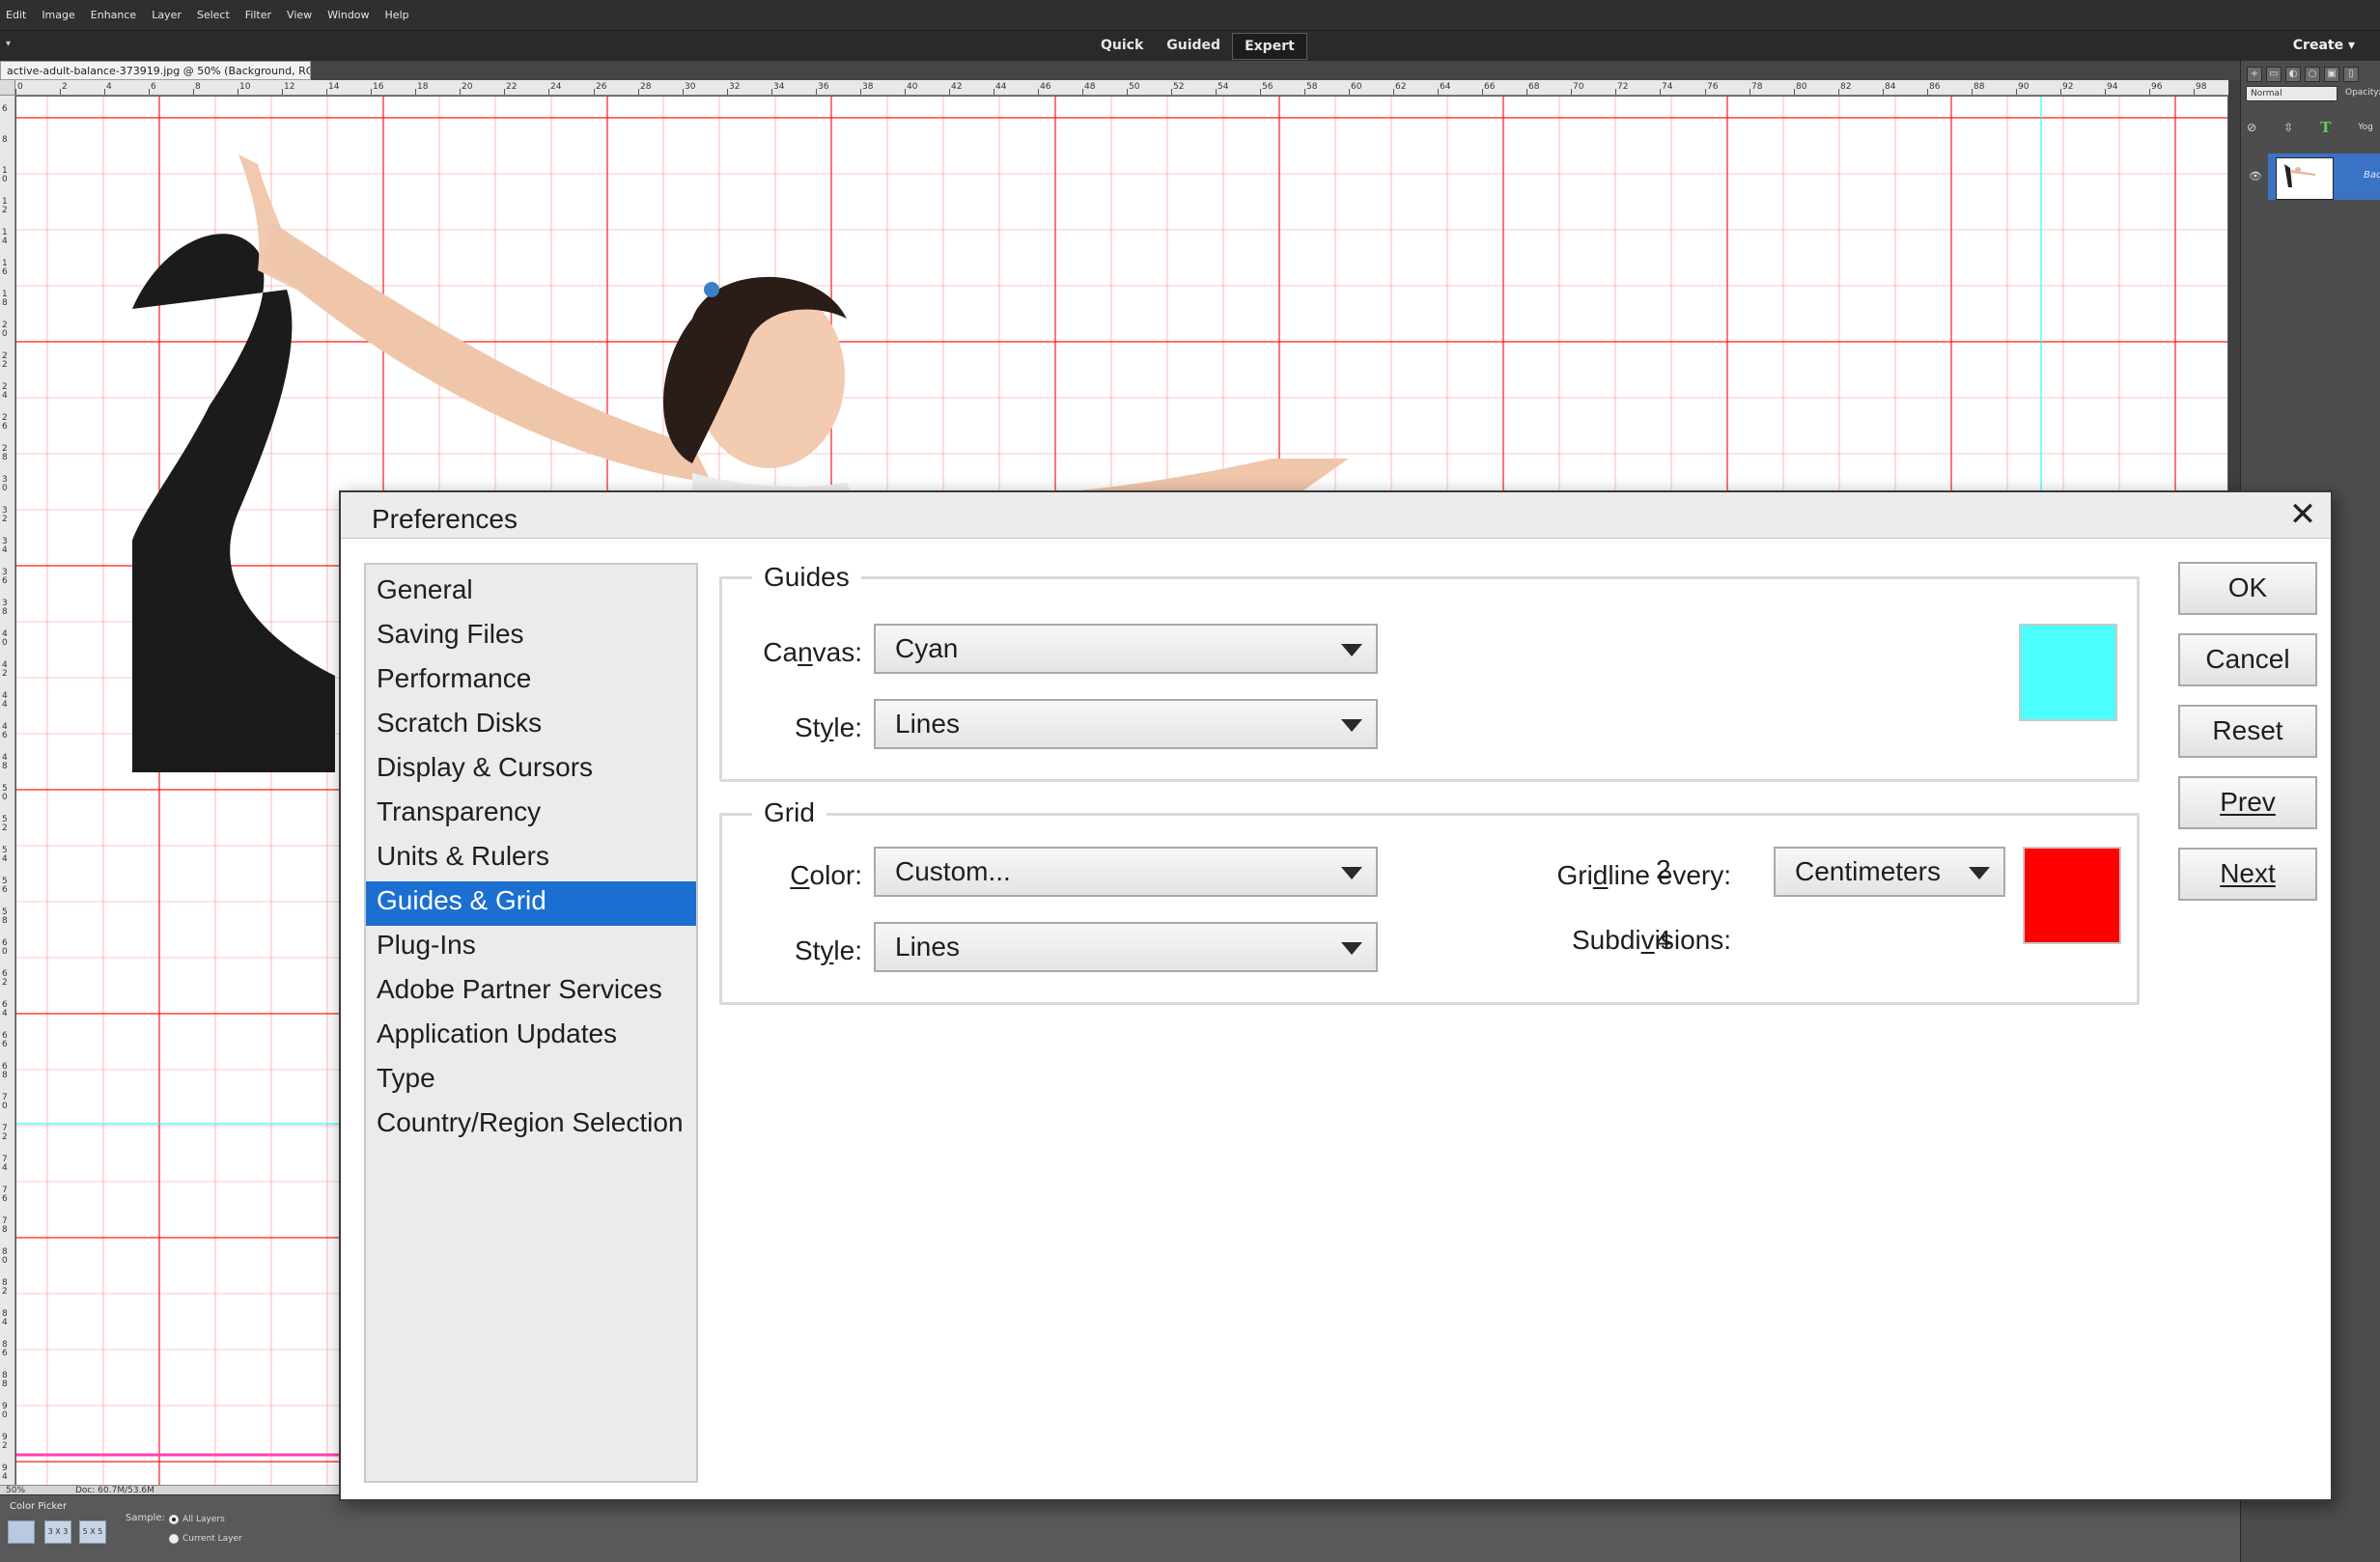 This screenshot has height=1562, width=2380. Describe the element at coordinates (1270, 46) in the screenshot. I see `tab-expert: Expert` at that location.